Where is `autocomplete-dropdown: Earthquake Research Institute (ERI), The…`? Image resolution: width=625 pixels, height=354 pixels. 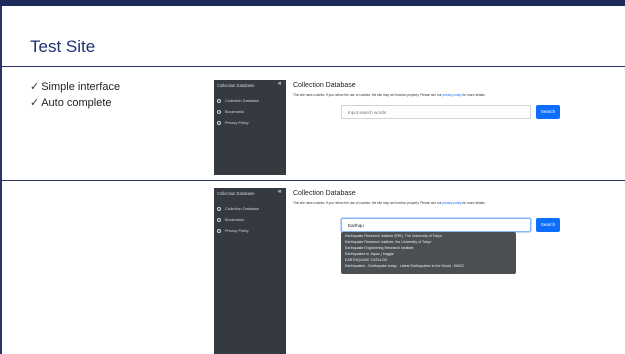
autocomplete-dropdown: Earthquake Research Institute (ERI), The… is located at coordinates (428, 253).